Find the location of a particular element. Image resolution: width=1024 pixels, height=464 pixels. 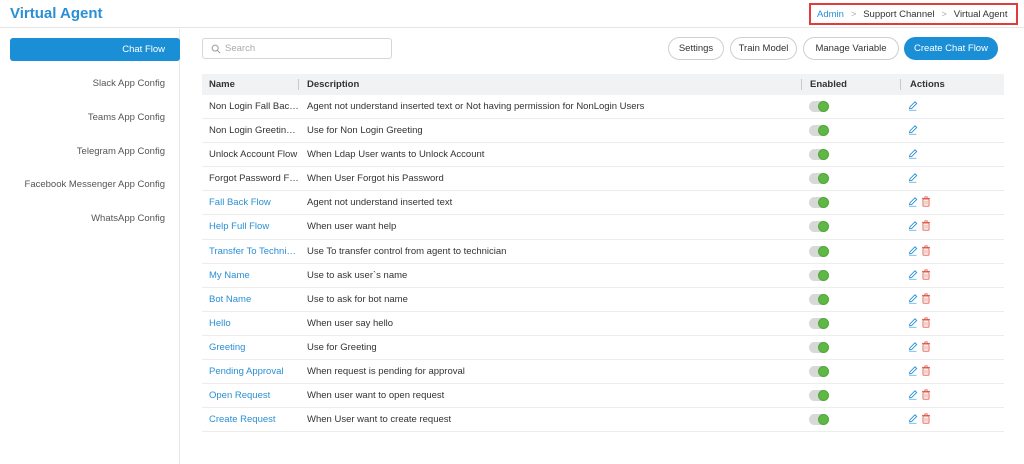

flow-name: Greeting is located at coordinates (254, 347).